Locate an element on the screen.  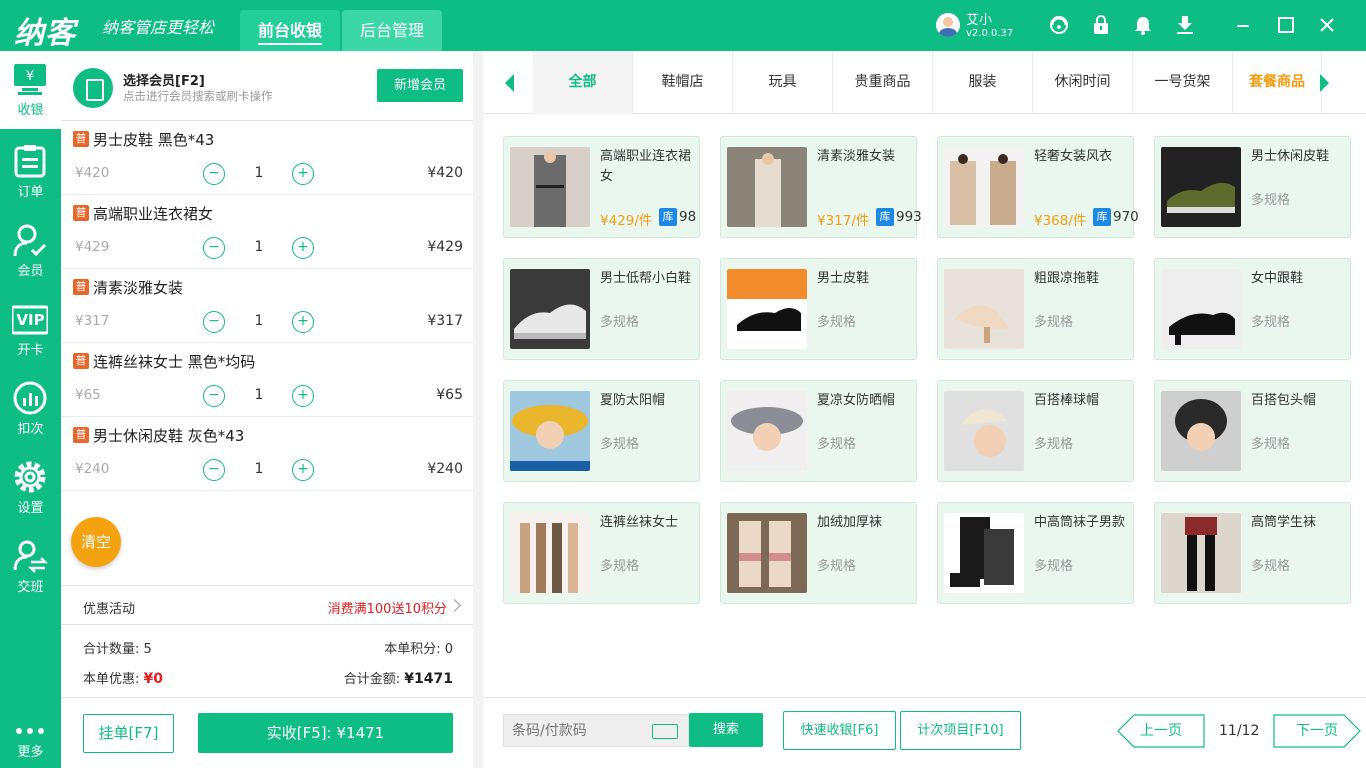
category-tab: 贵重商品 is located at coordinates (883, 82).